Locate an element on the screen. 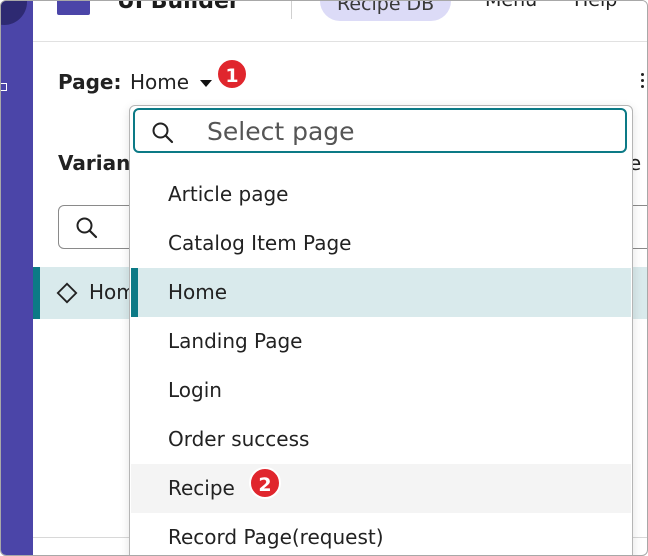 This screenshot has height=556, width=648. dropdown-item-order-success: Order success is located at coordinates (381, 439).